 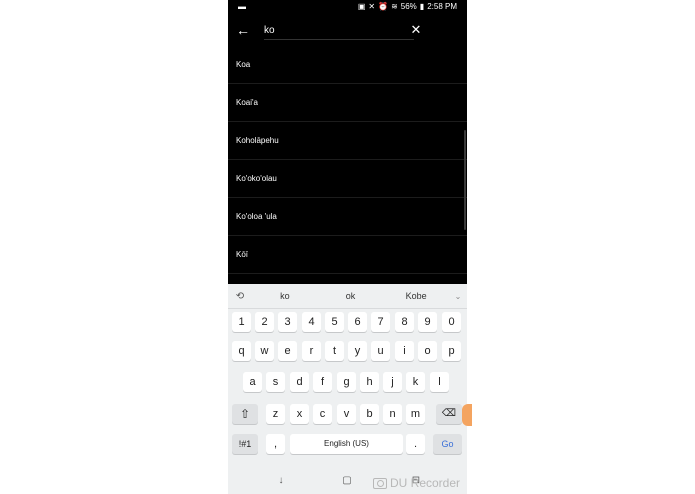 What do you see at coordinates (275, 414) in the screenshot?
I see `key-z: z` at bounding box center [275, 414].